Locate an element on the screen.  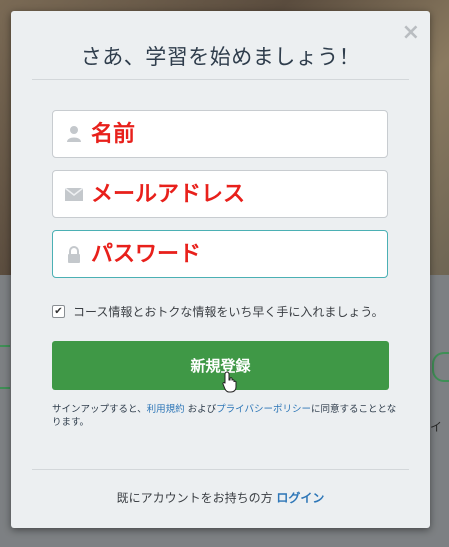
name-input is located at coordinates (231, 134).